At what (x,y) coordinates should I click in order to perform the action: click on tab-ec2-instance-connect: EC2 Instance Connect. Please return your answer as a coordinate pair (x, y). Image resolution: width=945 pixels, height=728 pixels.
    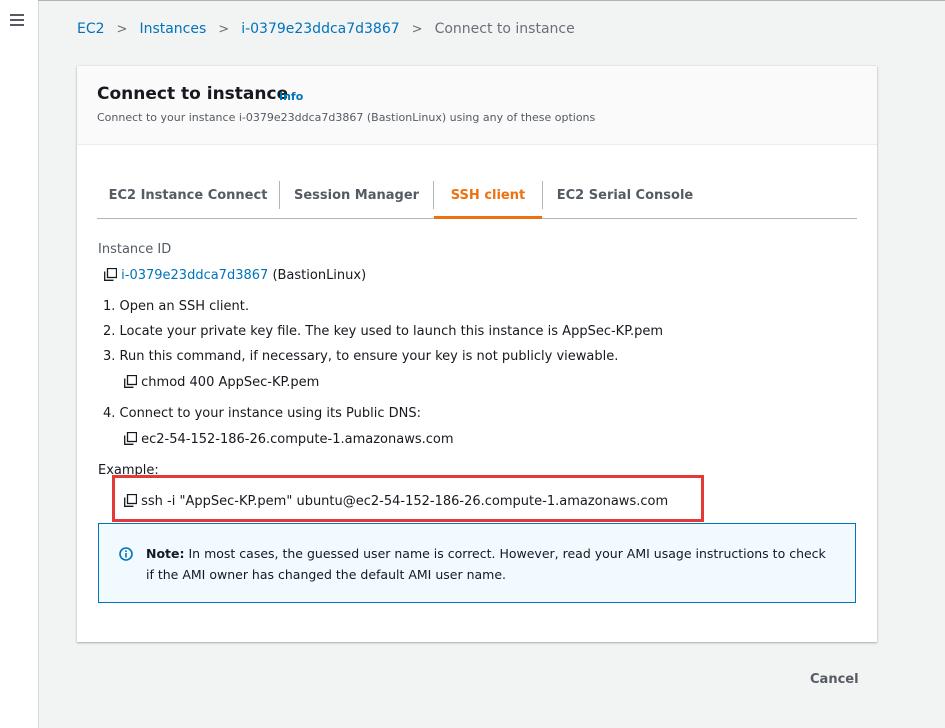
    Looking at the image, I should click on (188, 195).